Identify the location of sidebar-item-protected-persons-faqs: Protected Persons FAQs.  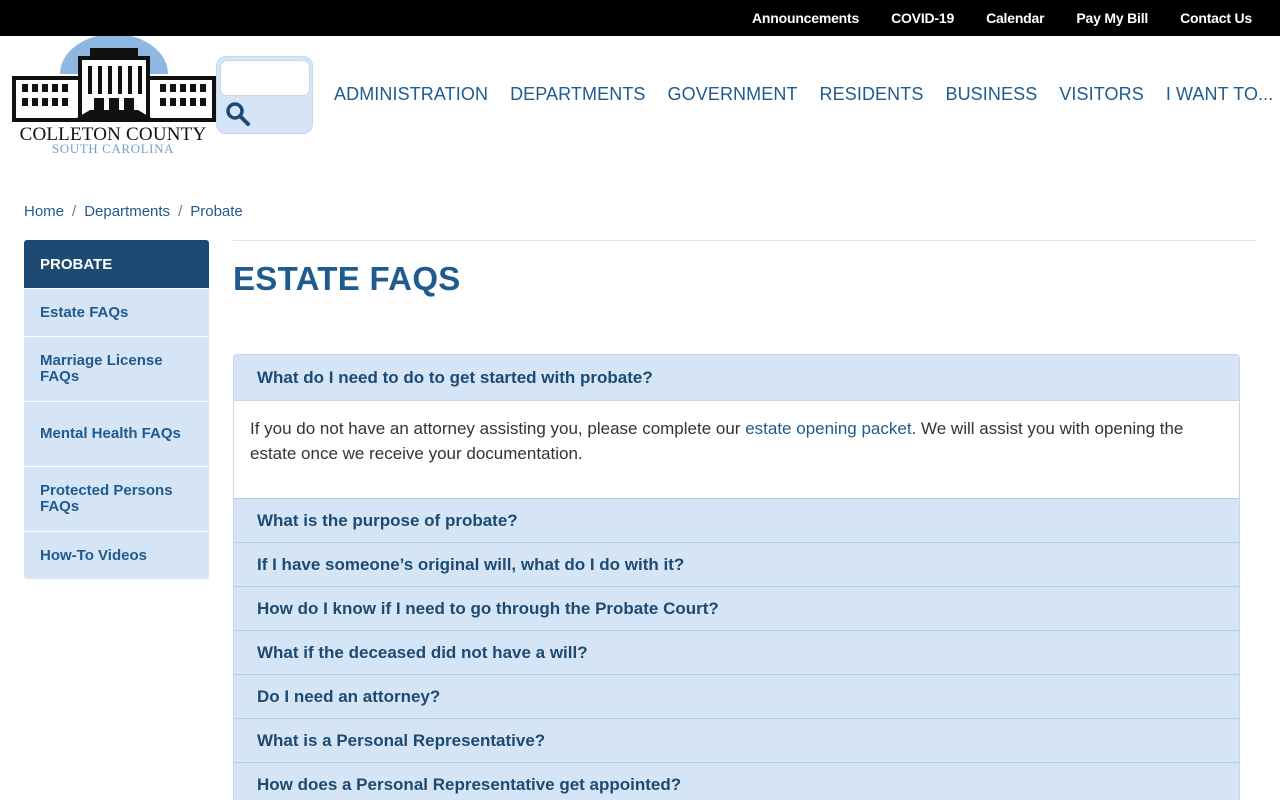
(116, 498).